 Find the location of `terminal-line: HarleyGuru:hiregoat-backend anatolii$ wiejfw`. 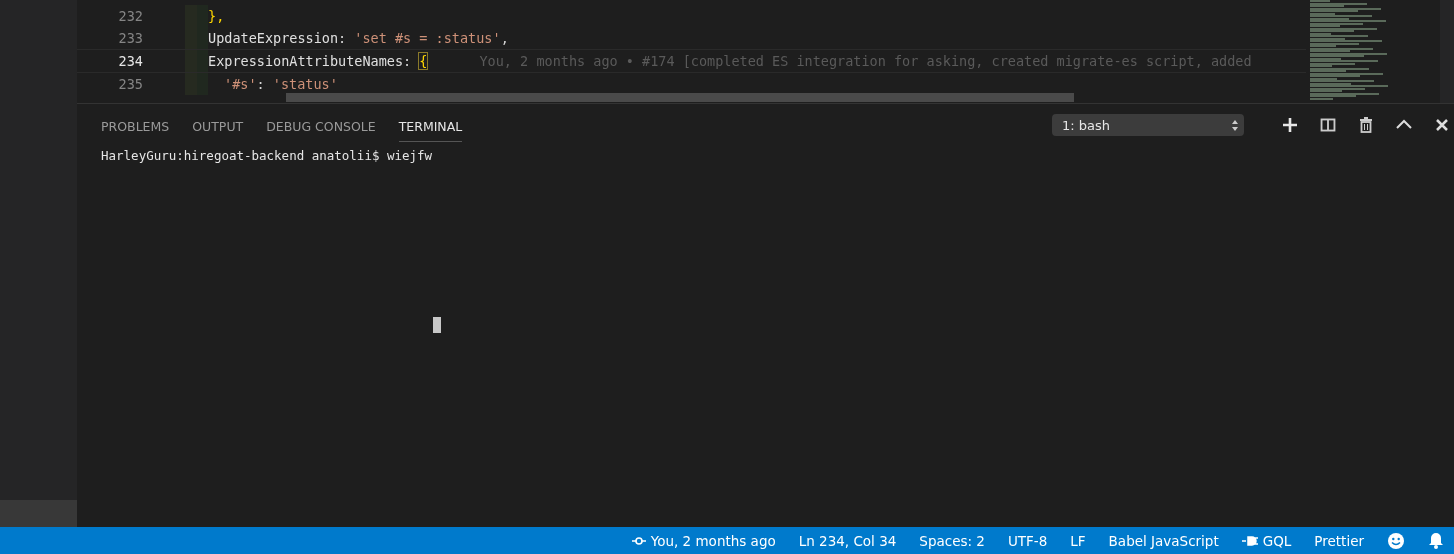

terminal-line: HarleyGuru:hiregoat-backend anatolii$ wiejfw is located at coordinates (267, 155).